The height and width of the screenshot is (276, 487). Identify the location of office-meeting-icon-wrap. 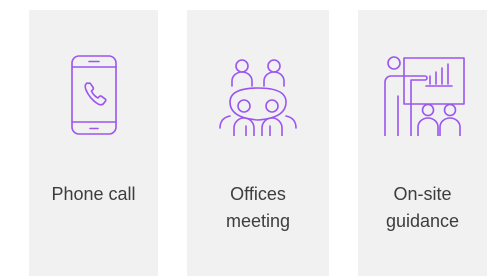
(258, 102).